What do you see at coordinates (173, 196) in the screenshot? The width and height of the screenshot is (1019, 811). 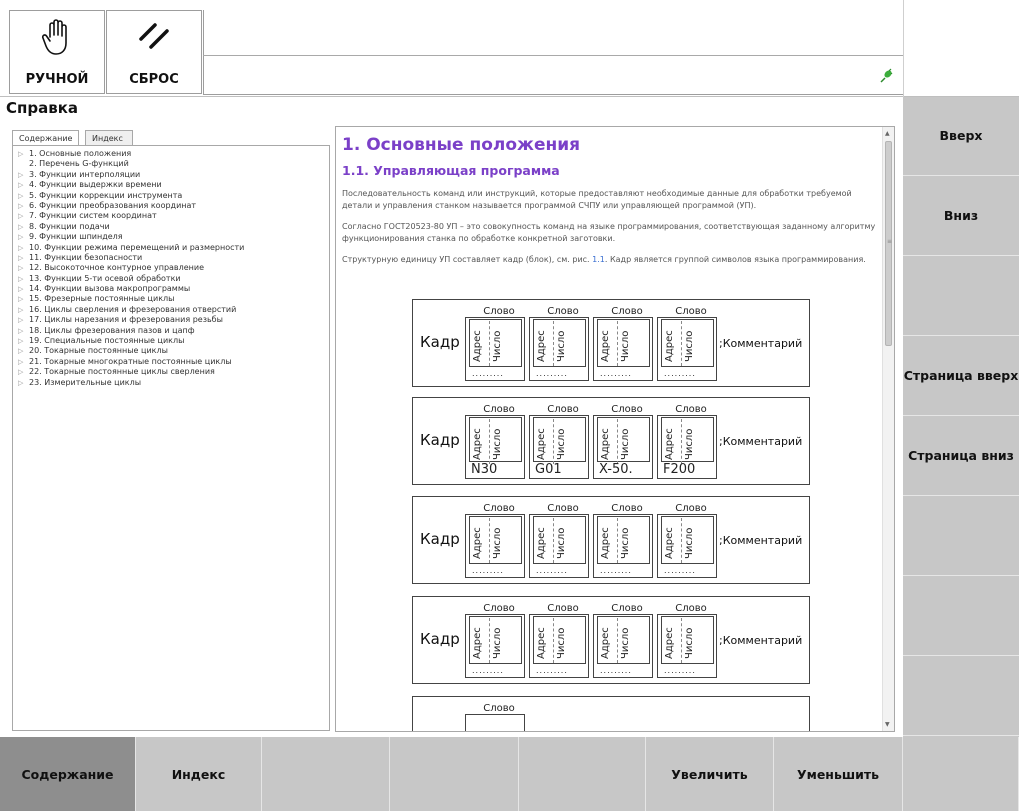 I see `toc-item: ▷ 5. Функции коррекции инструмента` at bounding box center [173, 196].